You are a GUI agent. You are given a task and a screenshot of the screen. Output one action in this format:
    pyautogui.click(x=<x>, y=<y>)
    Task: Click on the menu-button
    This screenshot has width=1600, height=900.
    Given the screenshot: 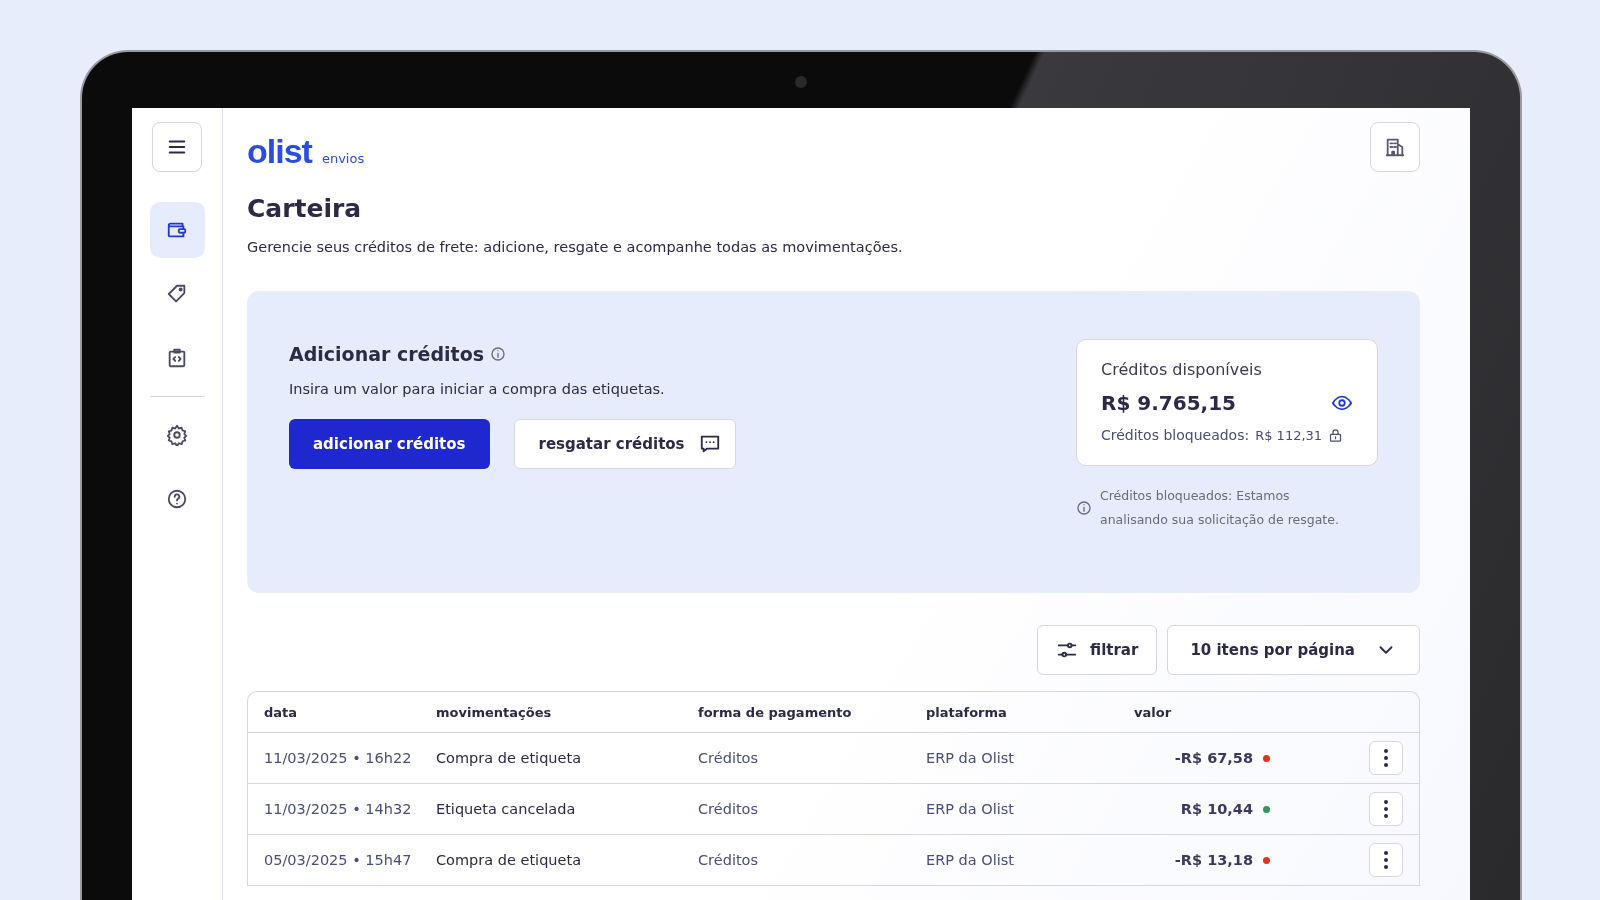 What is the action you would take?
    pyautogui.click(x=177, y=147)
    